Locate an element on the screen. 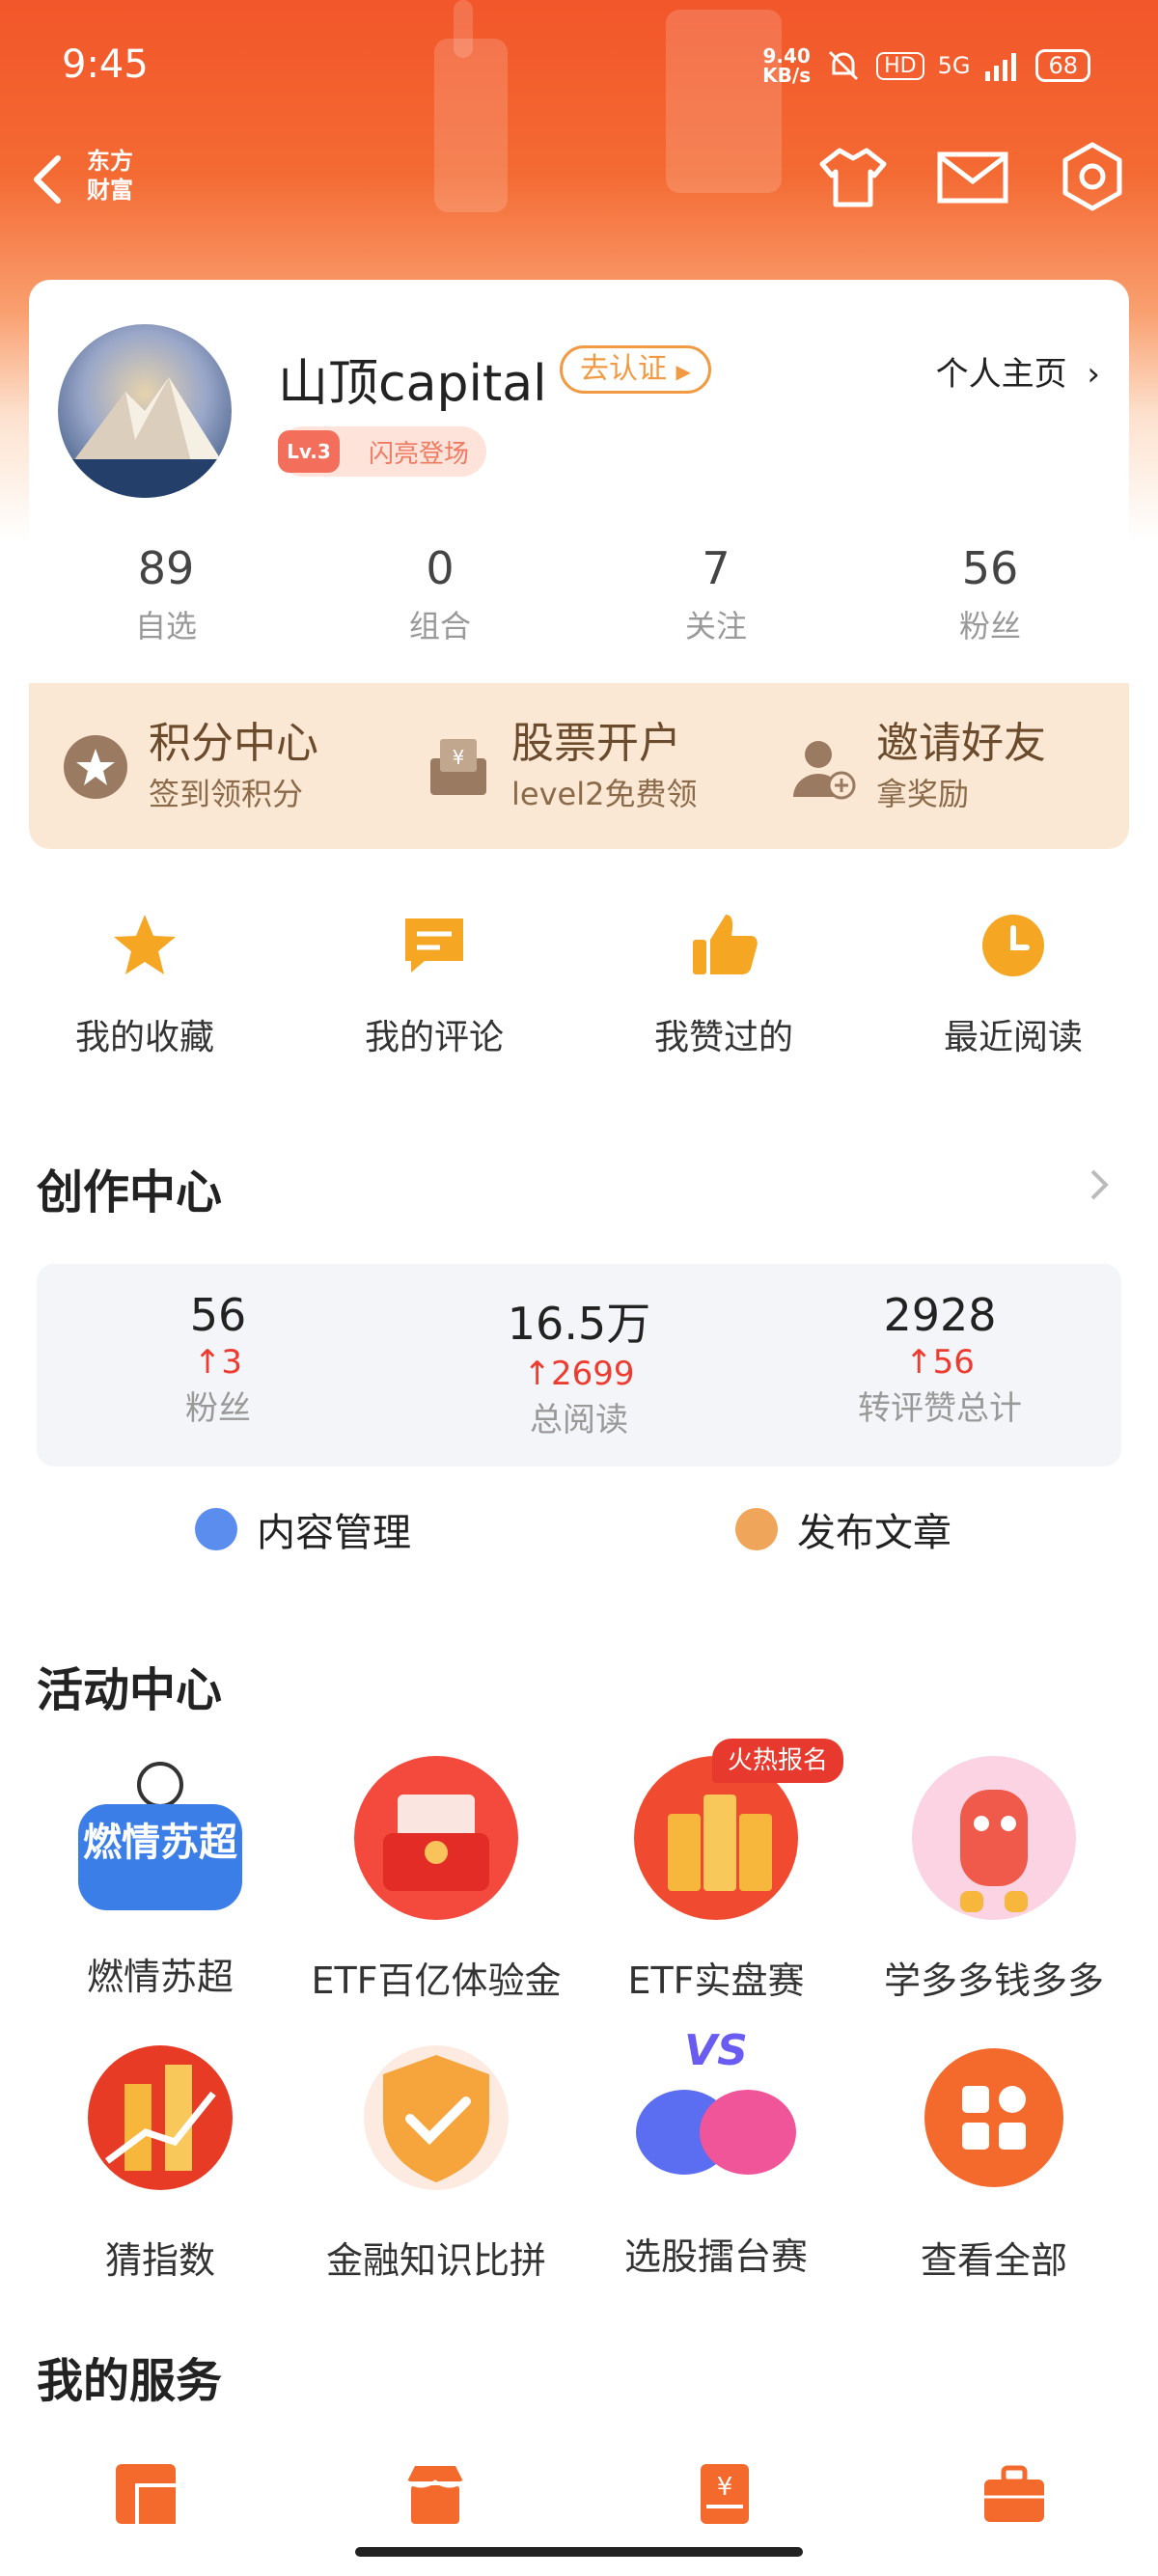  activity-su-league: 燃情苏超 燃情苏超 is located at coordinates (160, 1873).